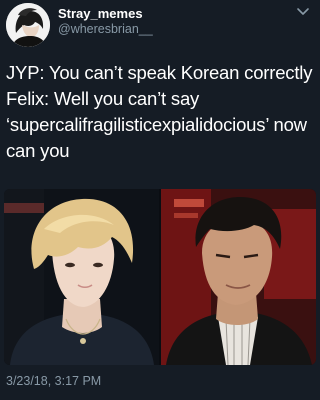 Image resolution: width=320 pixels, height=400 pixels. I want to click on tweet-text-line: ‘supercalifragilisticexpialidocious’ now, so click(156, 124).